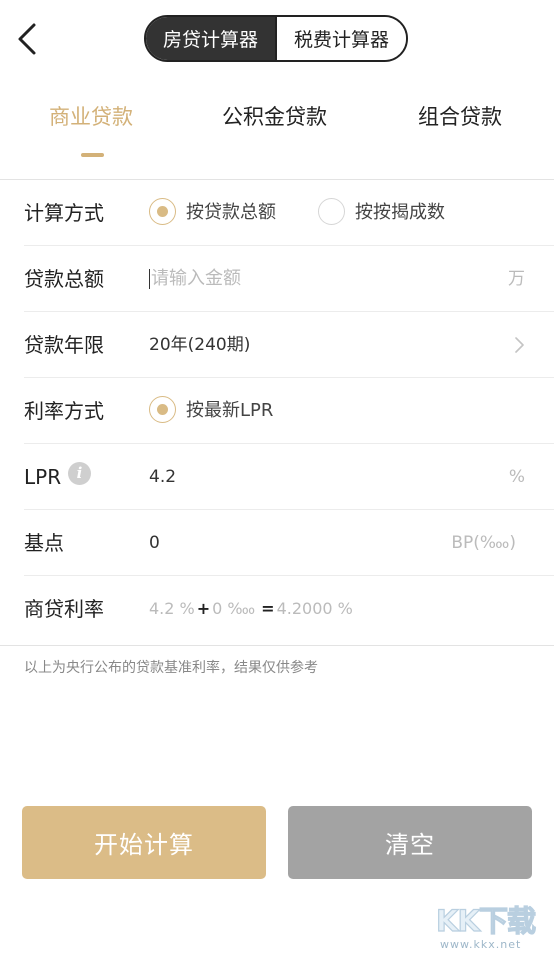 The image size is (554, 953). I want to click on info-icon: i, so click(79, 473).